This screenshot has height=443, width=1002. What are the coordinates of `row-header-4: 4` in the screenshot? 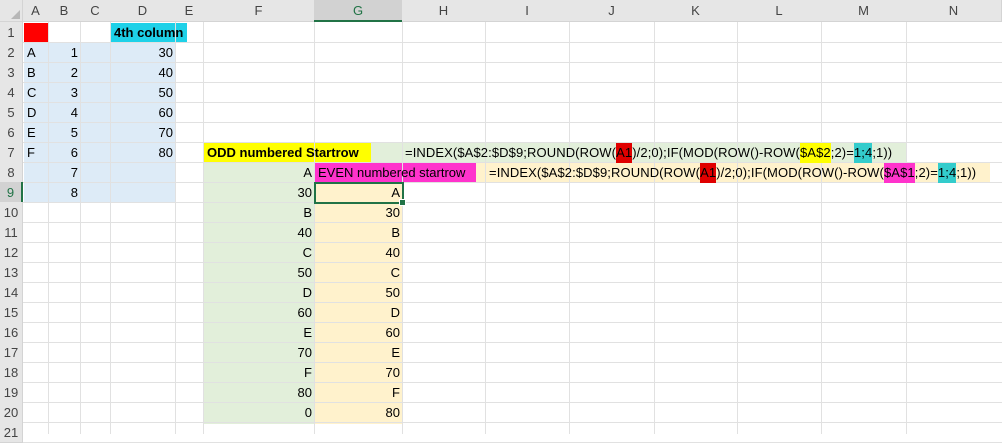 It's located at (11, 92).